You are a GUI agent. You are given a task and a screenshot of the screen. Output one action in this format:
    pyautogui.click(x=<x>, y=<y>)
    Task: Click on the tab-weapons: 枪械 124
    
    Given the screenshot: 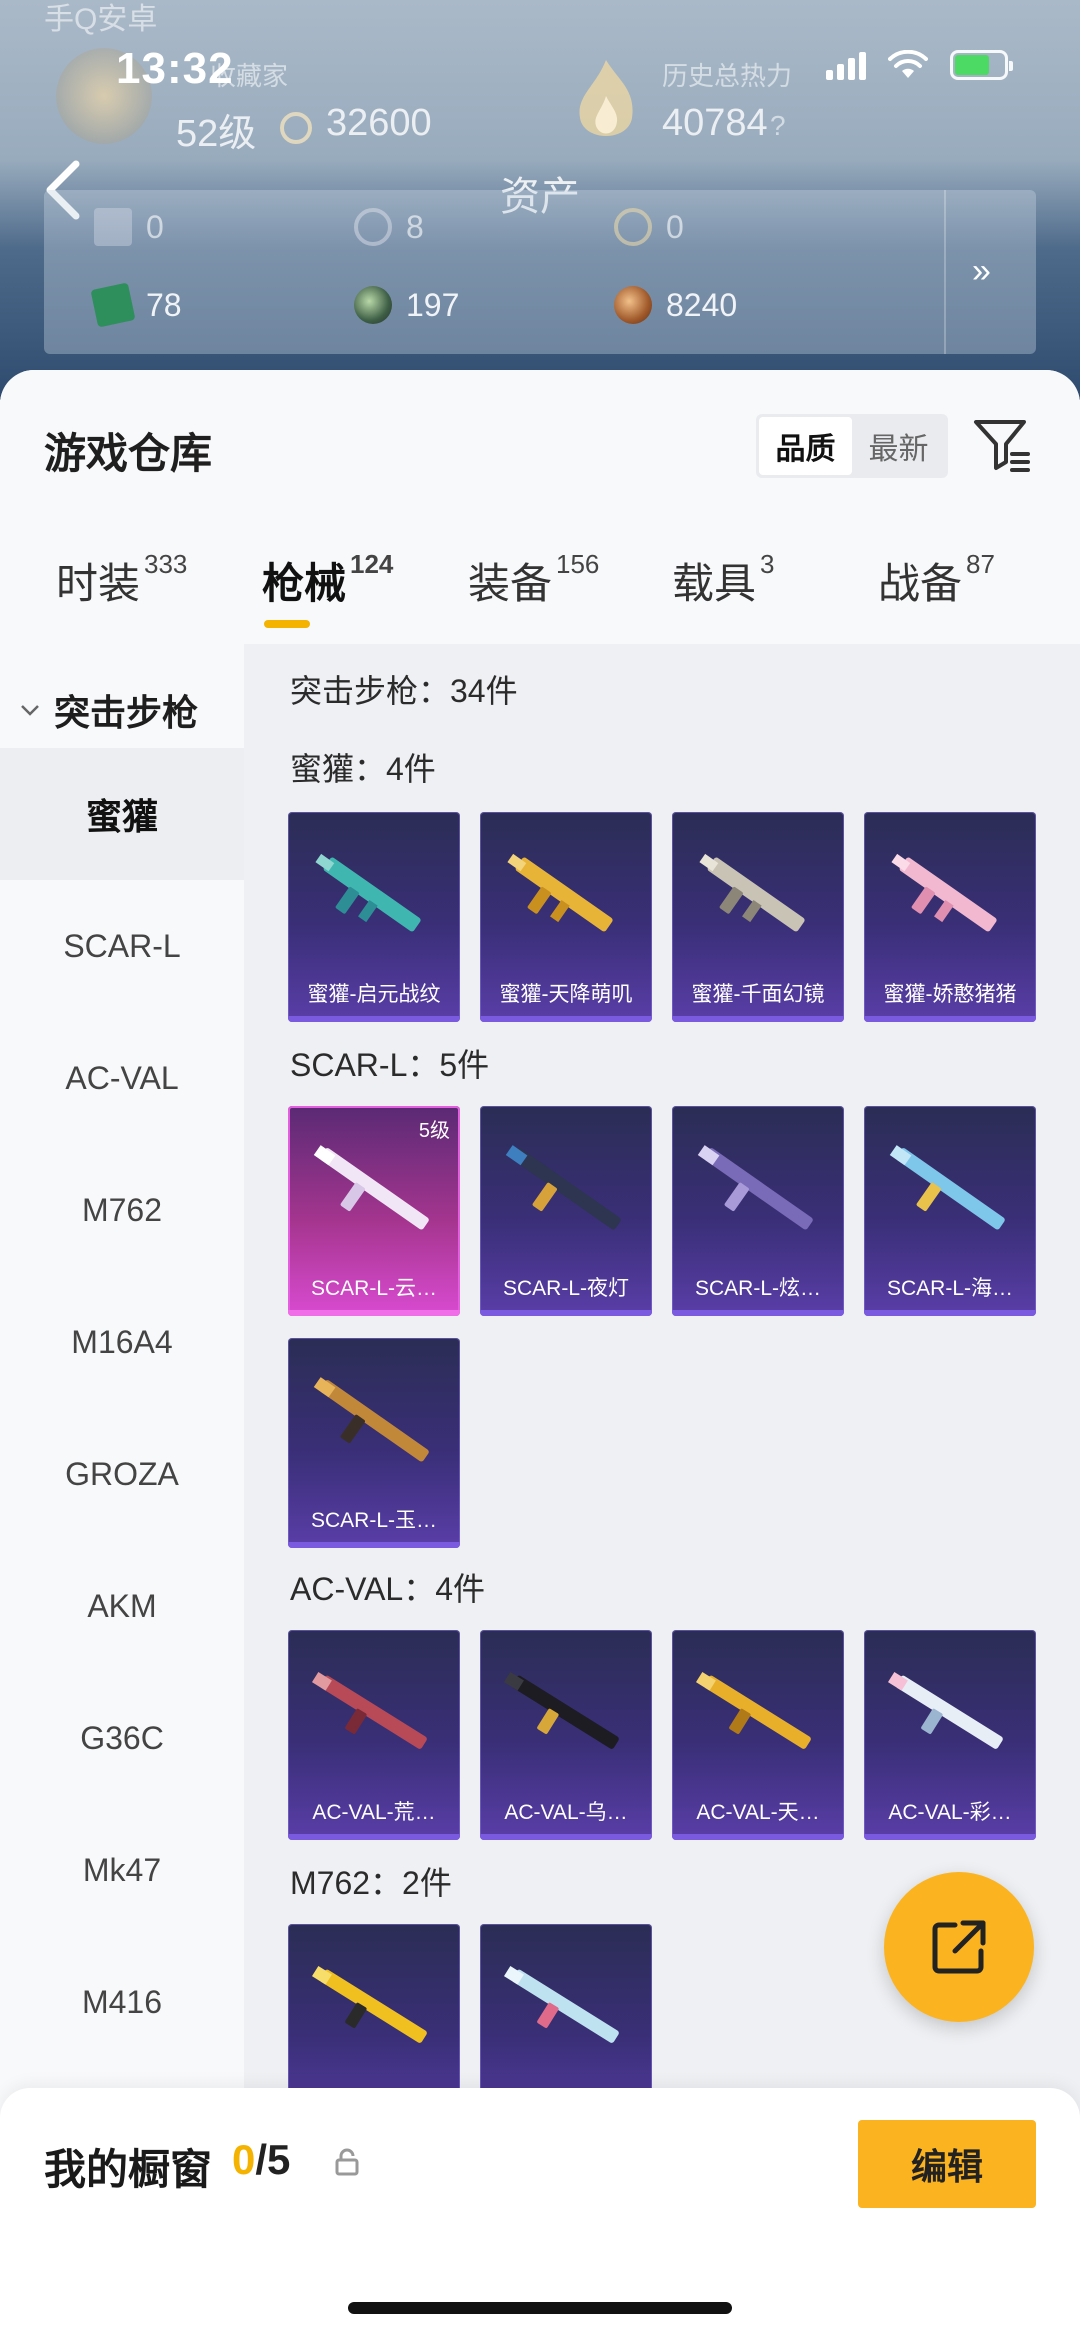 What is the action you would take?
    pyautogui.click(x=328, y=580)
    